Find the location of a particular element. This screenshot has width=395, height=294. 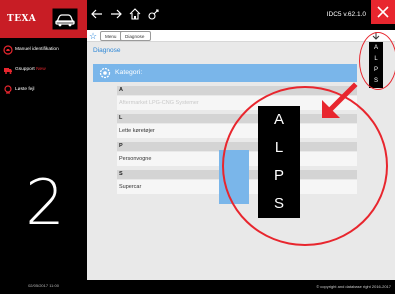

version-label: IDC5 v.62.1.0 is located at coordinates (346, 14).